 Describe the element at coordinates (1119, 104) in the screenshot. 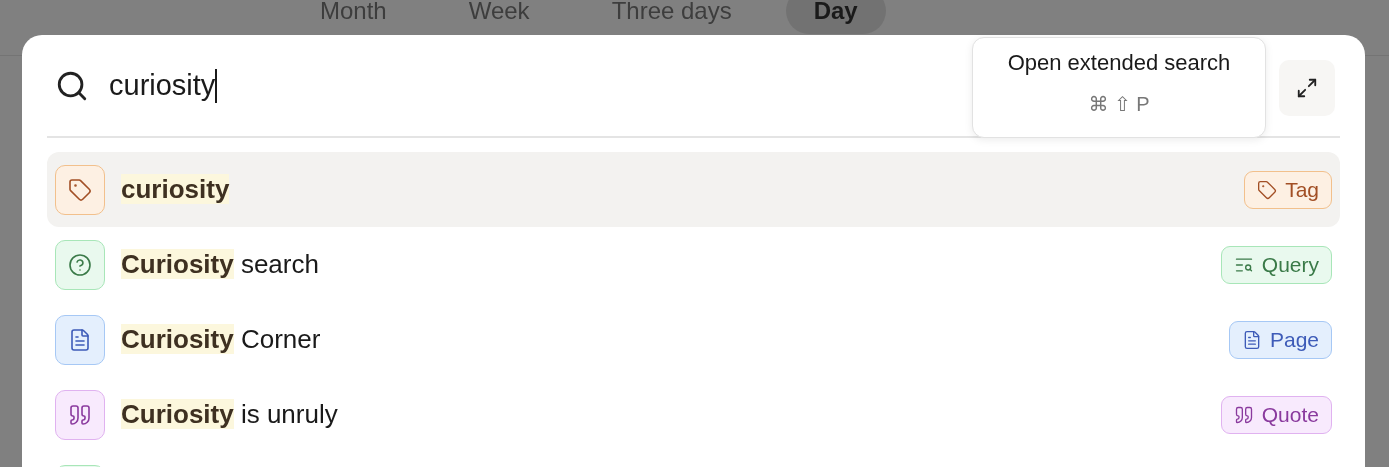

I see `keyboard-shortcut: ⌘ ⇧ P` at that location.